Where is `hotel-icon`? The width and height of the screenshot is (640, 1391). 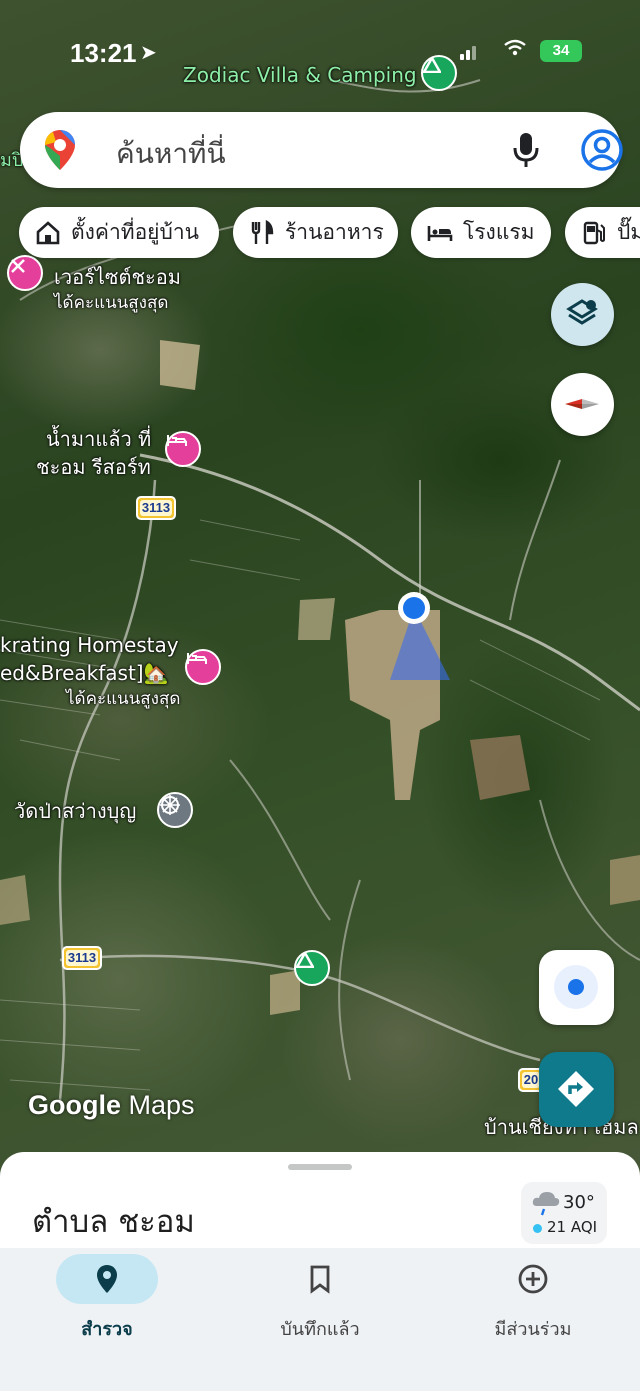
hotel-icon is located at coordinates (440, 233).